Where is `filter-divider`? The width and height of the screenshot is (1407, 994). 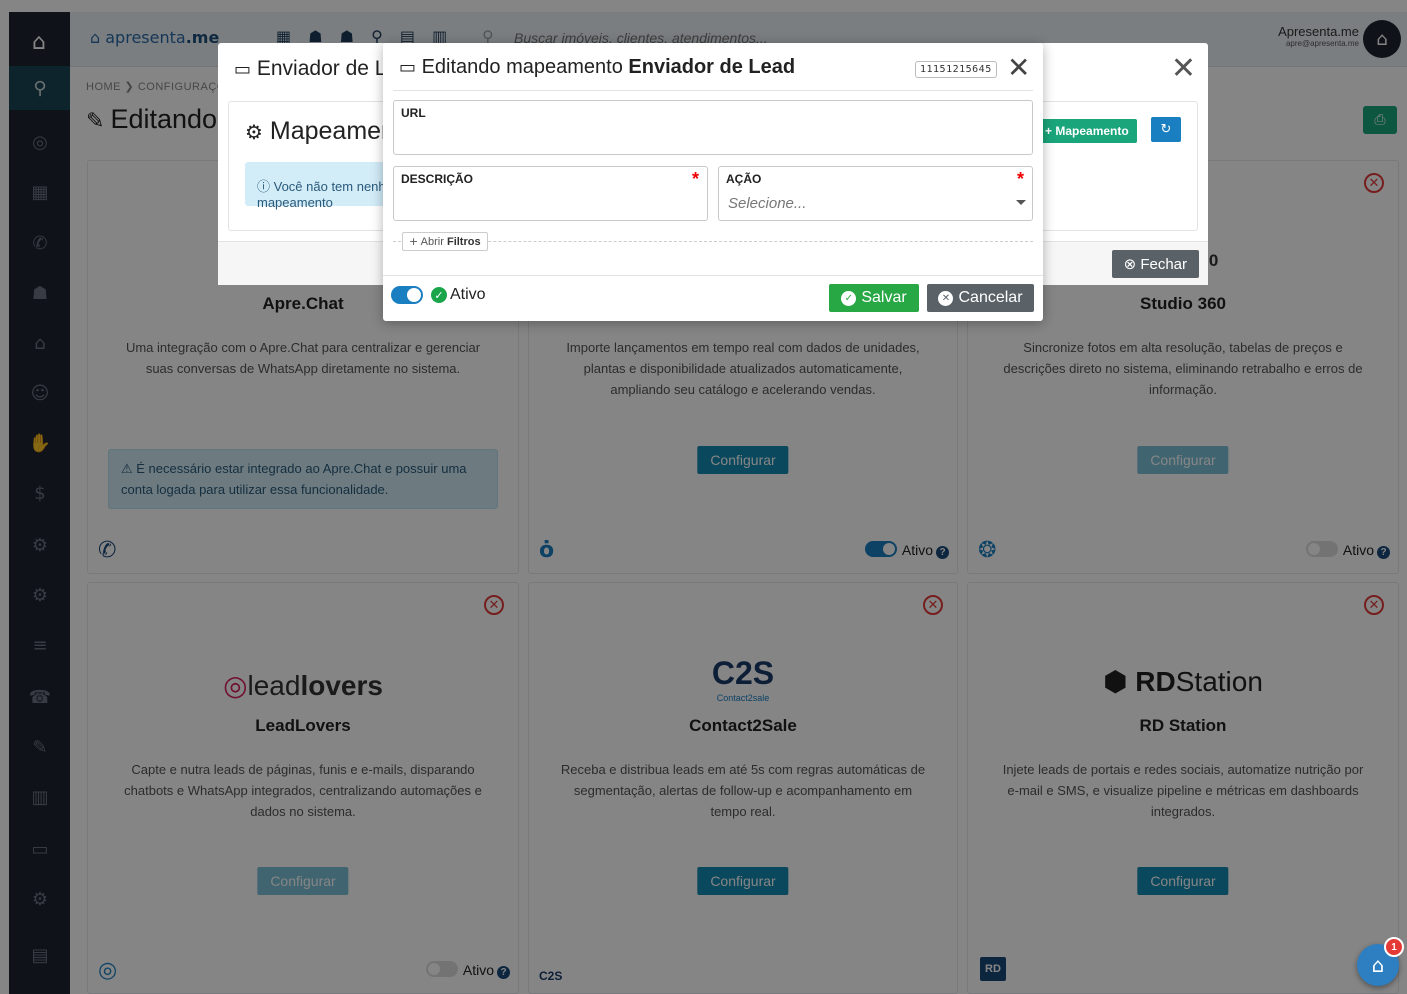
filter-divider is located at coordinates (713, 241).